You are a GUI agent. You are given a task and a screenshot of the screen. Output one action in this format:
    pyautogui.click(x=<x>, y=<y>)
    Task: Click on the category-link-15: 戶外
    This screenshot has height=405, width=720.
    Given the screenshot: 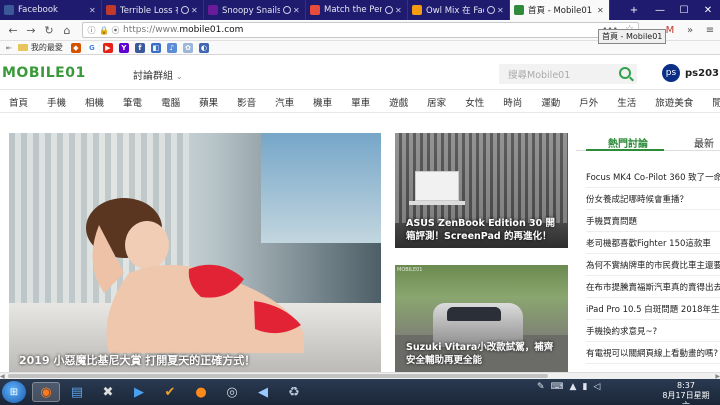 What is the action you would take?
    pyautogui.click(x=588, y=102)
    